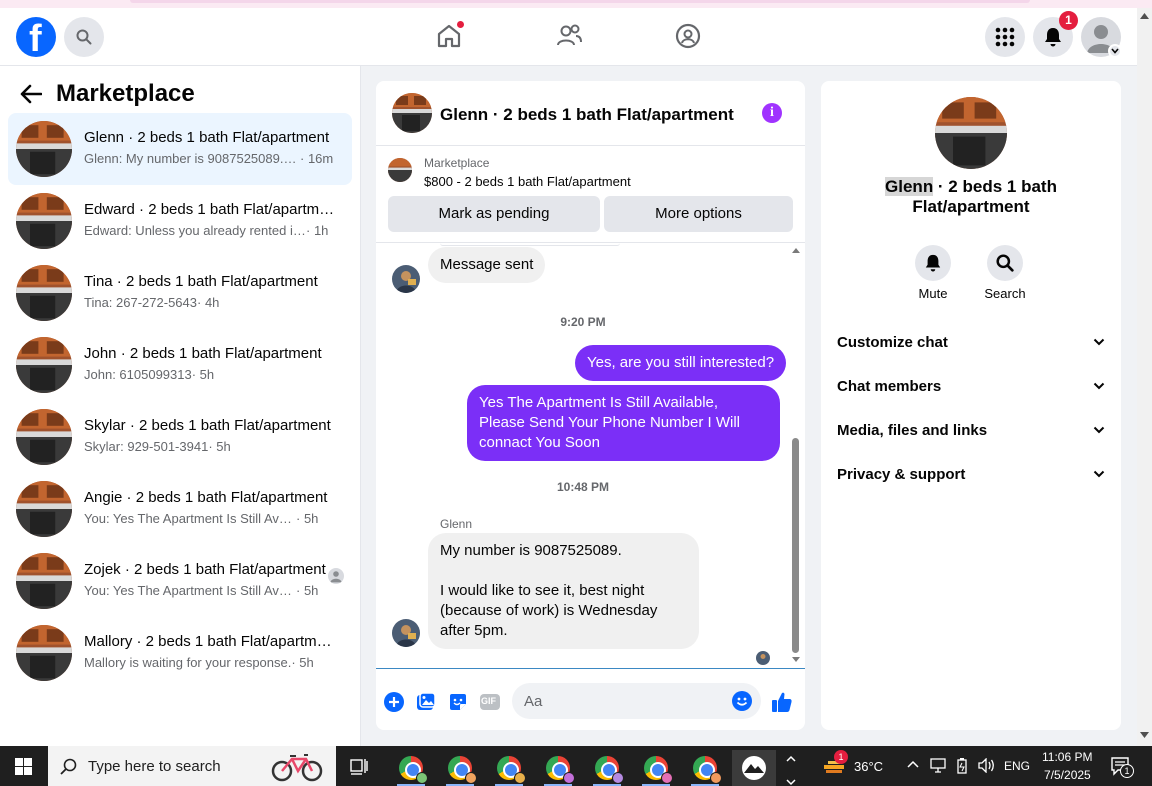 This screenshot has width=1152, height=786. I want to click on clock-time: 11:06 PM, so click(1067, 757).